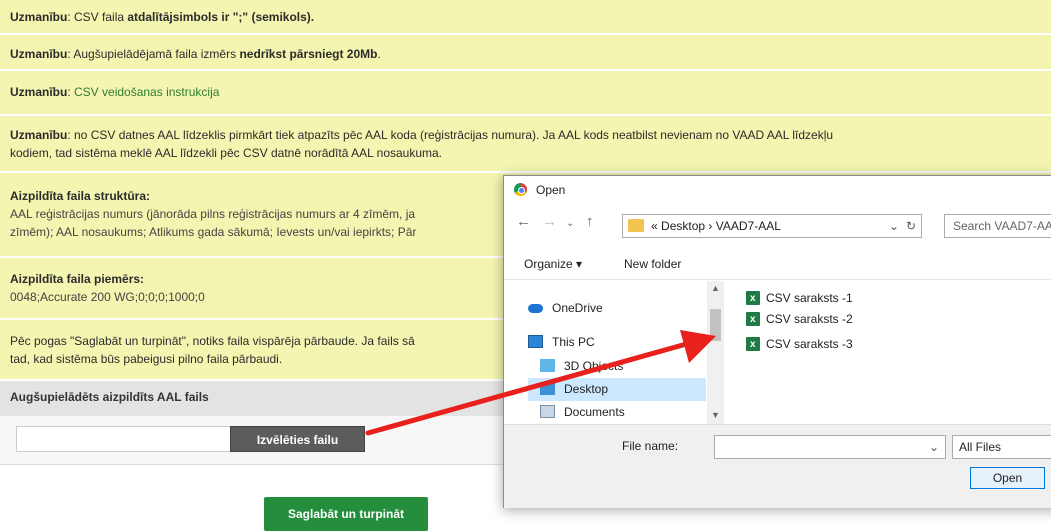 This screenshot has width=1051, height=531. Describe the element at coordinates (809, 319) in the screenshot. I see `file-name: CSV saraksts -2` at that location.